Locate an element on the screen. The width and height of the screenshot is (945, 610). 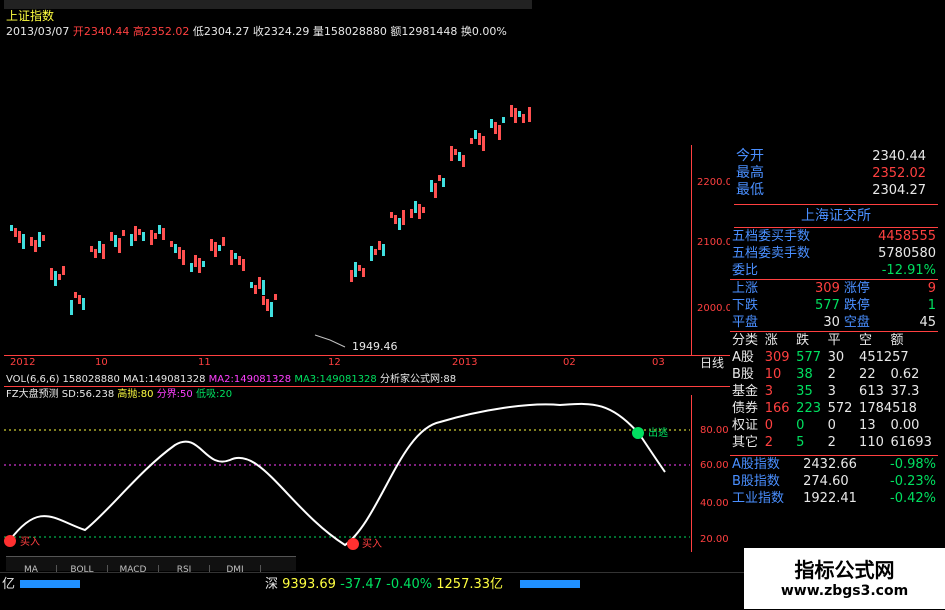
exchange-name: 上海证交所 is located at coordinates (836, 216).